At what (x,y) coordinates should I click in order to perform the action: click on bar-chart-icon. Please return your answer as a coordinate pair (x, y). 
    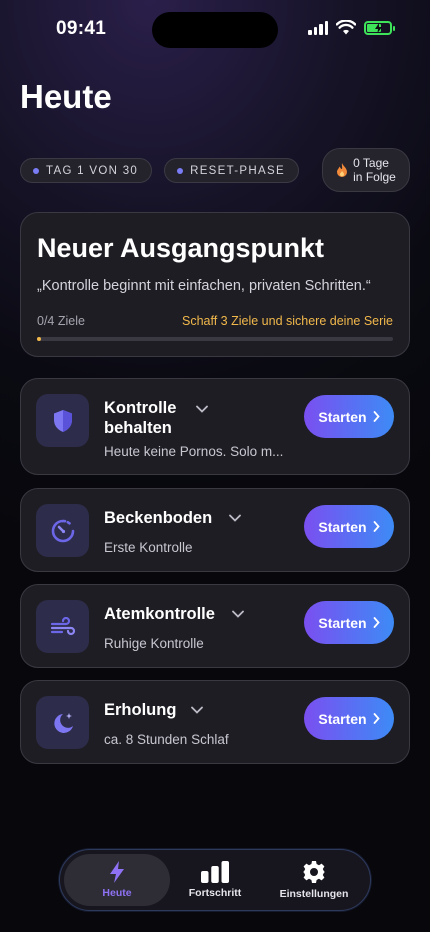
    Looking at the image, I should click on (215, 872).